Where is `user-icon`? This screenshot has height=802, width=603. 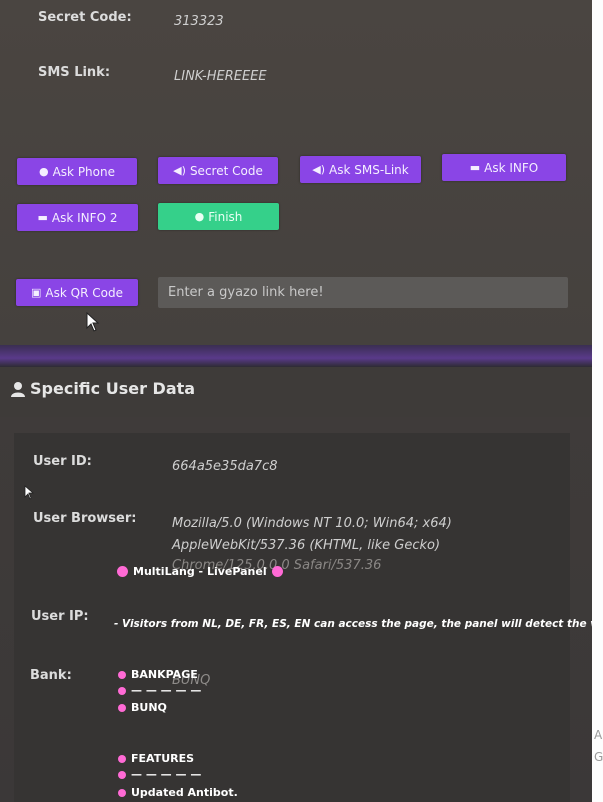
user-icon is located at coordinates (18, 389).